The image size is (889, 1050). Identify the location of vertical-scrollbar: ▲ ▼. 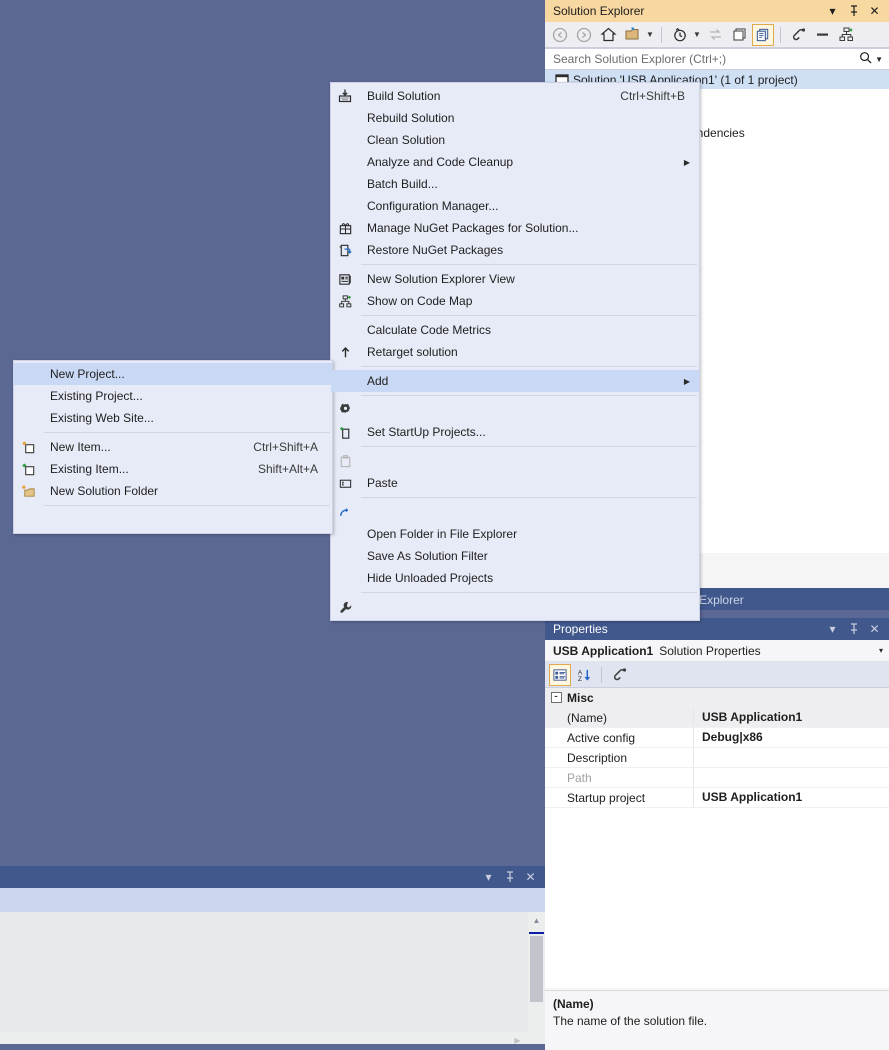
(536, 980).